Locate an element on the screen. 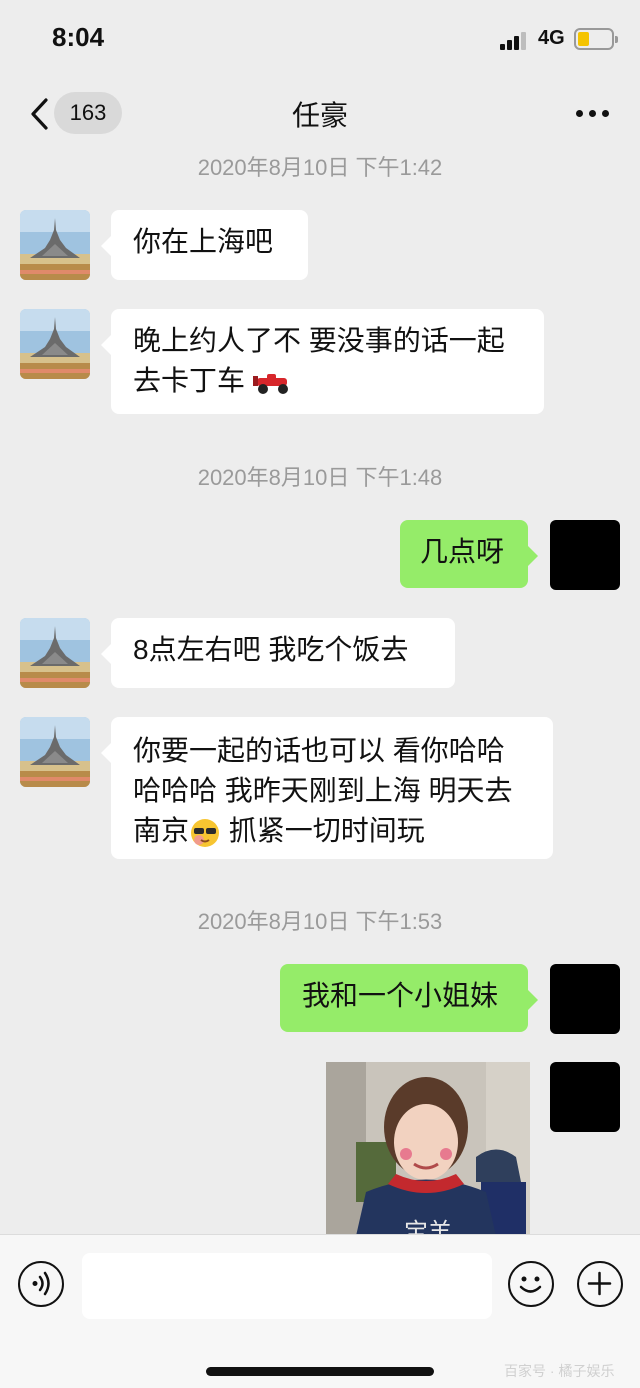 The image size is (640, 1388). message-text: 南京 is located at coordinates (161, 830).